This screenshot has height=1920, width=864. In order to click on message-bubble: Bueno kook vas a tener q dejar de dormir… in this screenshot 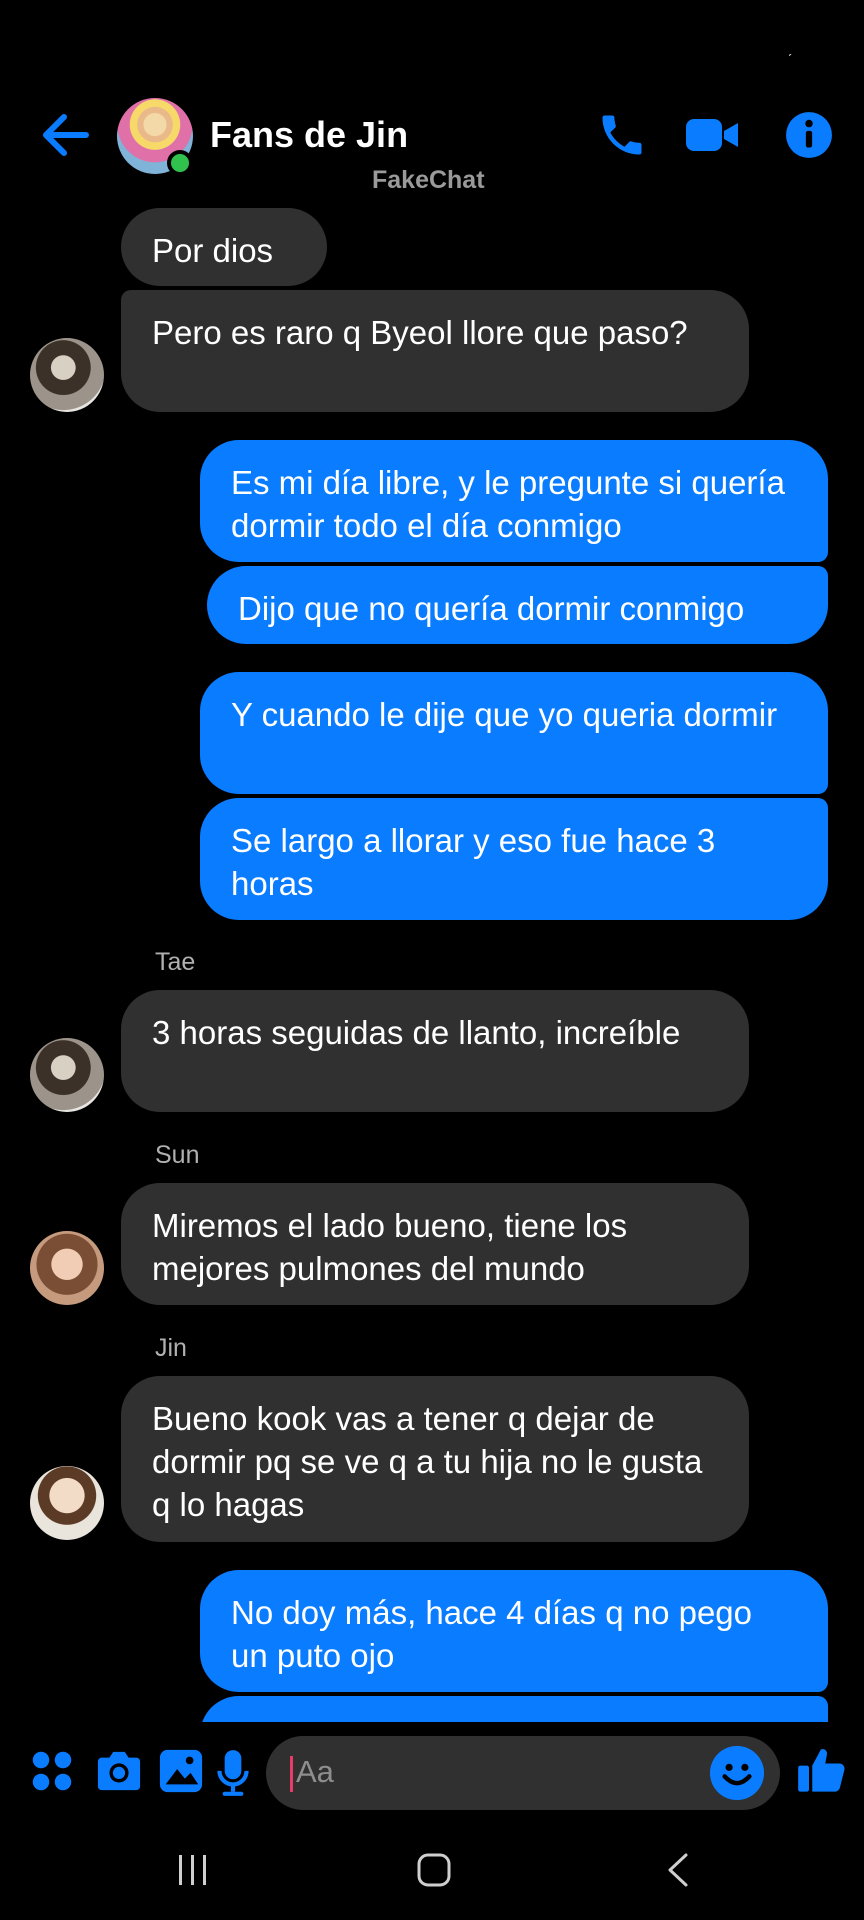, I will do `click(435, 1459)`.